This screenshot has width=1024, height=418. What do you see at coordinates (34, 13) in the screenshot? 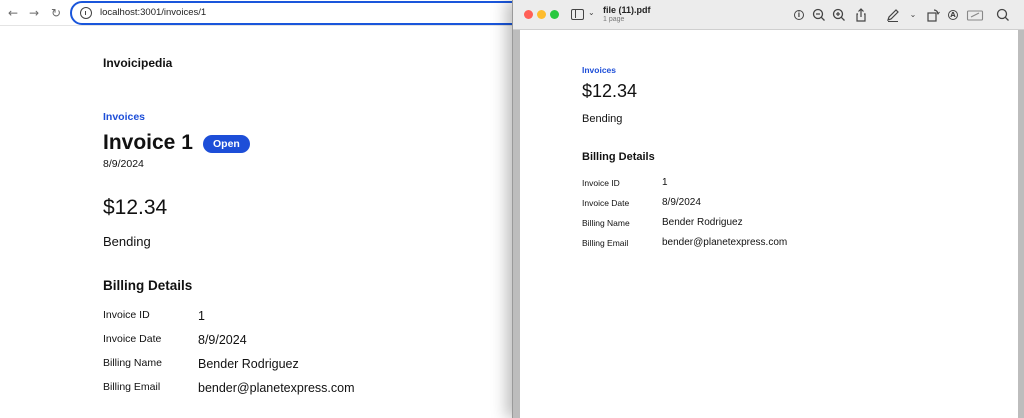
I see `forward-arrow-icon: →` at bounding box center [34, 13].